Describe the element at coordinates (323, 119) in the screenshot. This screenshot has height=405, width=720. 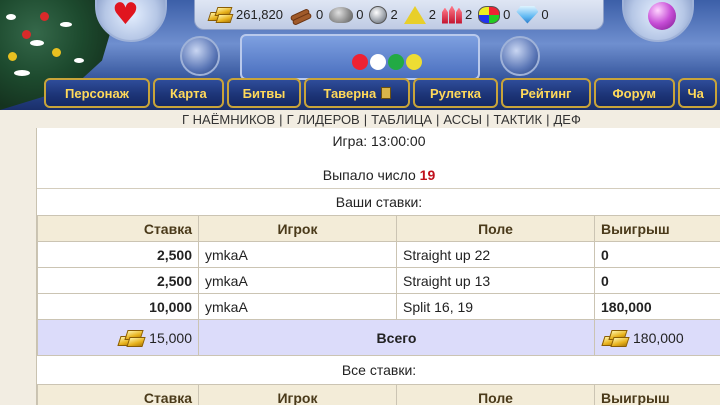
I see `link-leaders-guild: Г ЛИДЕРОВ` at that location.